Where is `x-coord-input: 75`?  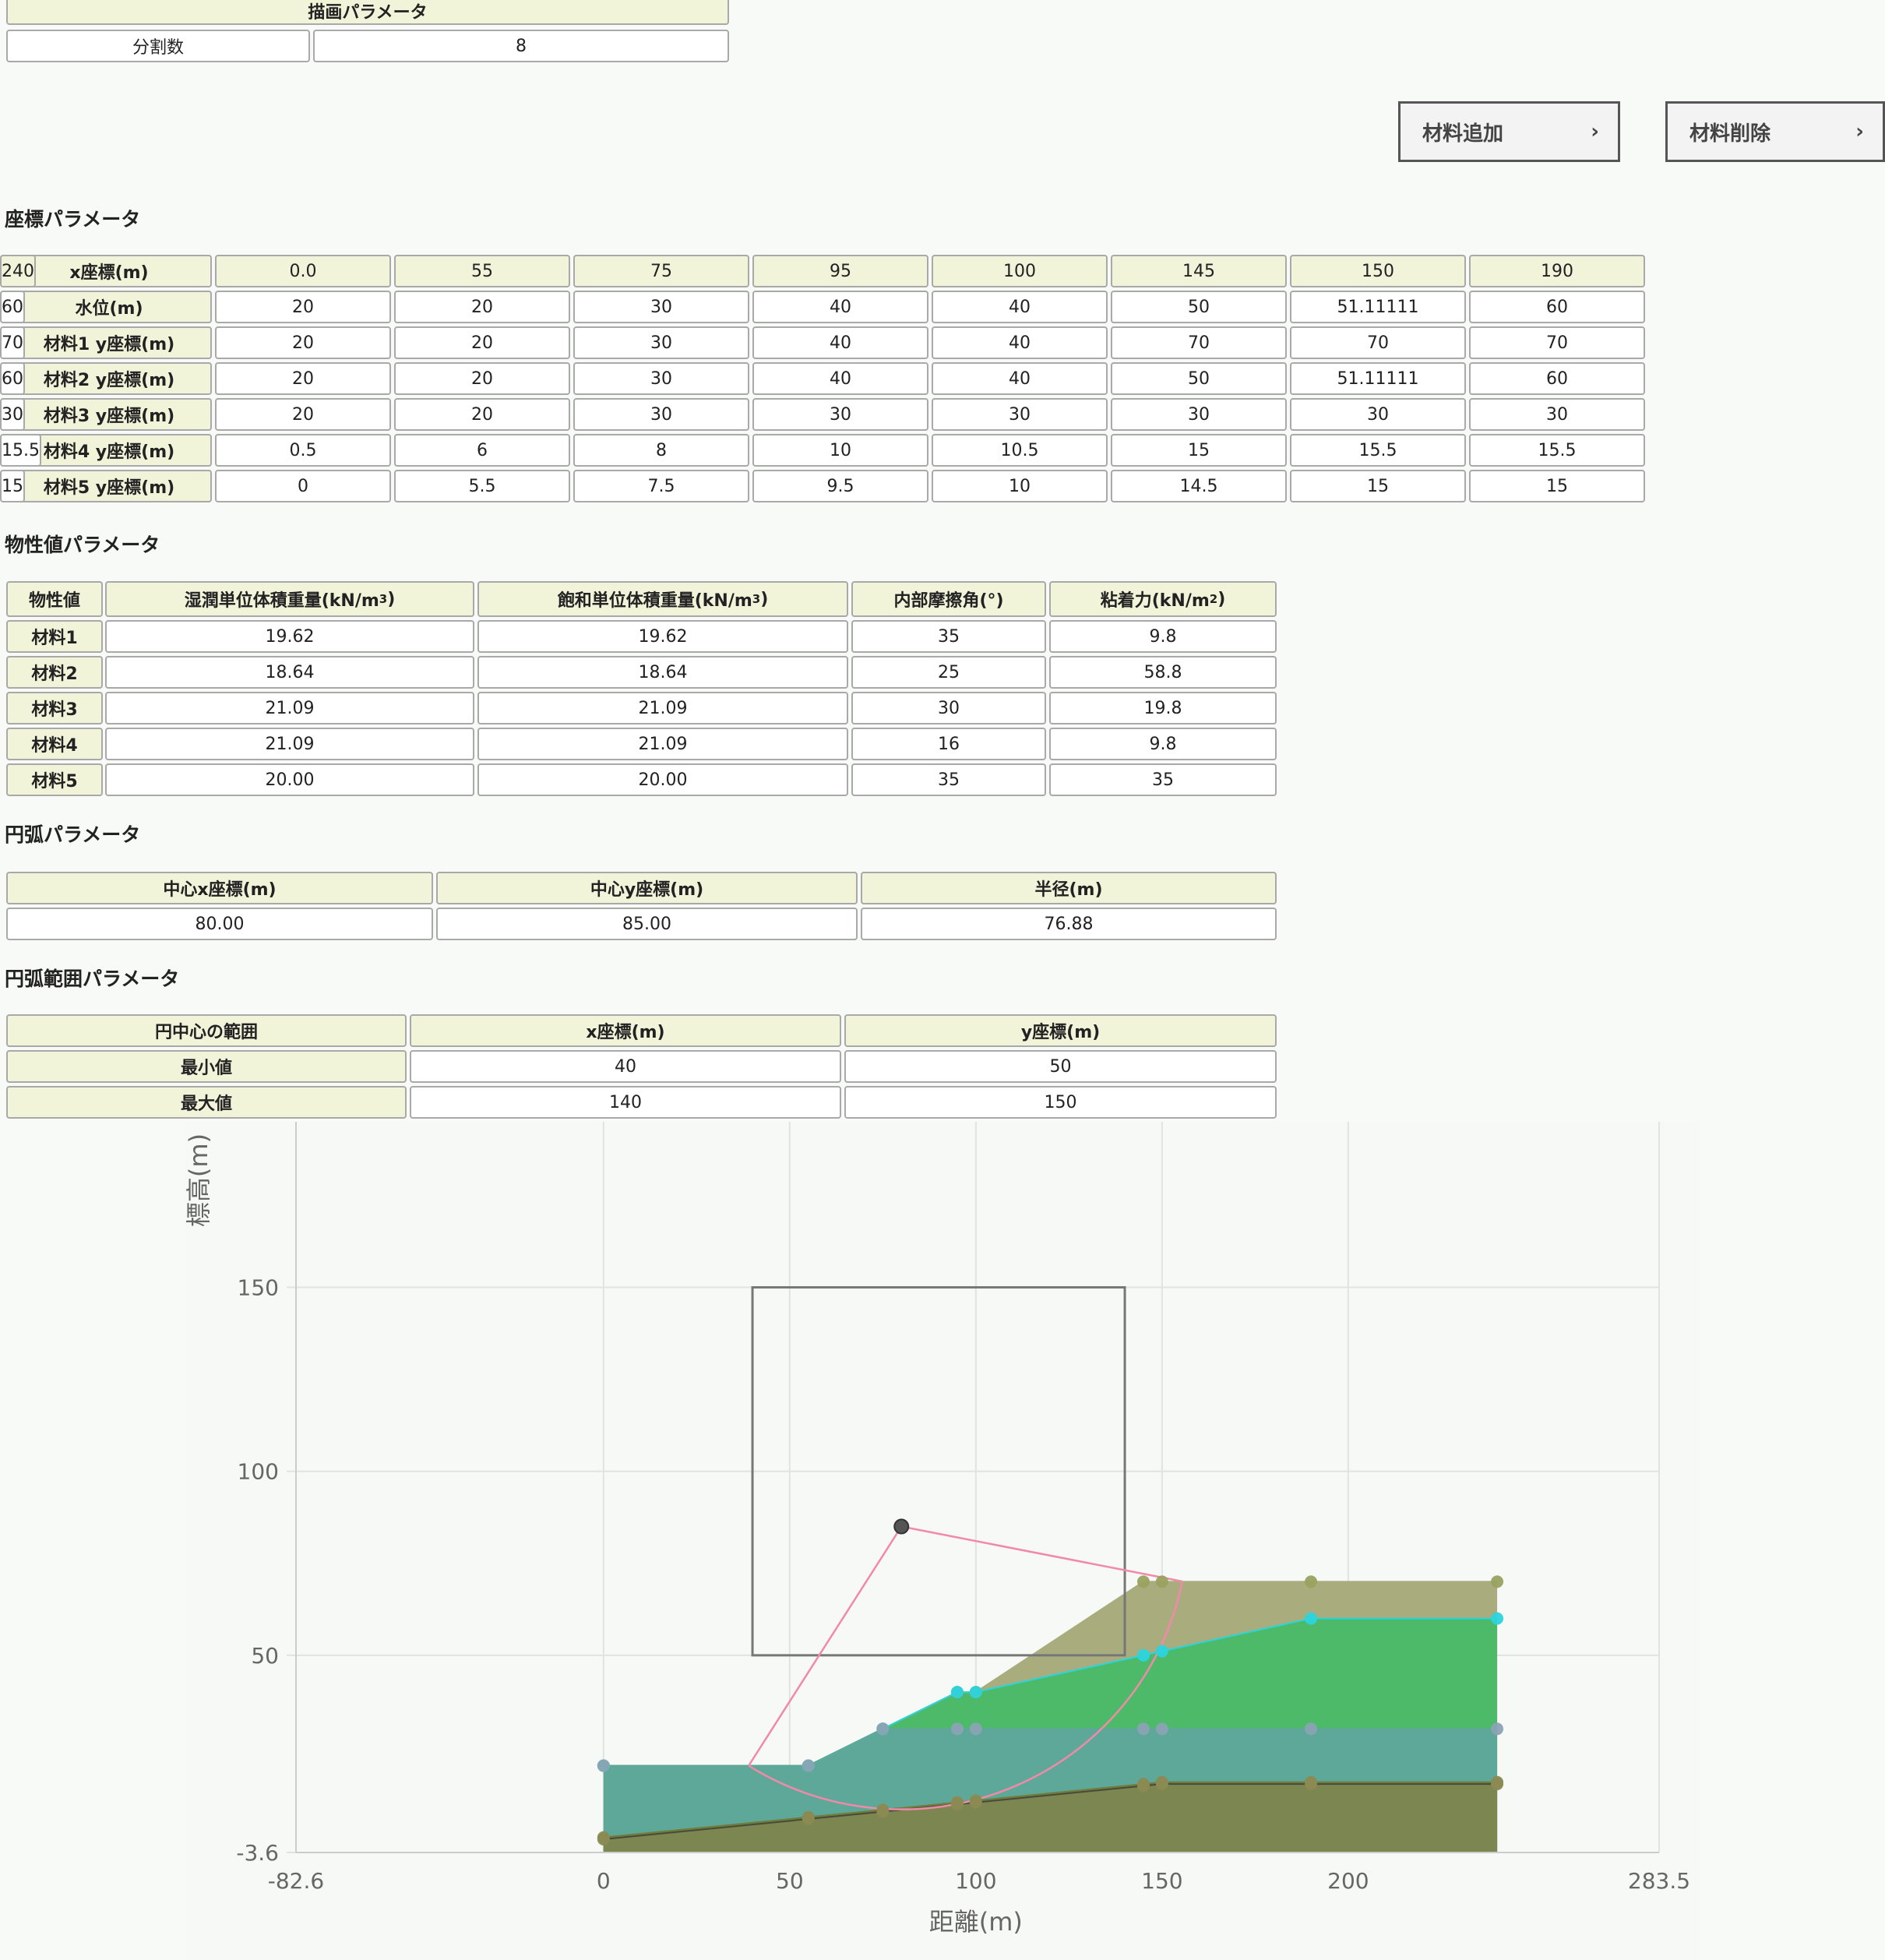
x-coord-input: 75 is located at coordinates (661, 271).